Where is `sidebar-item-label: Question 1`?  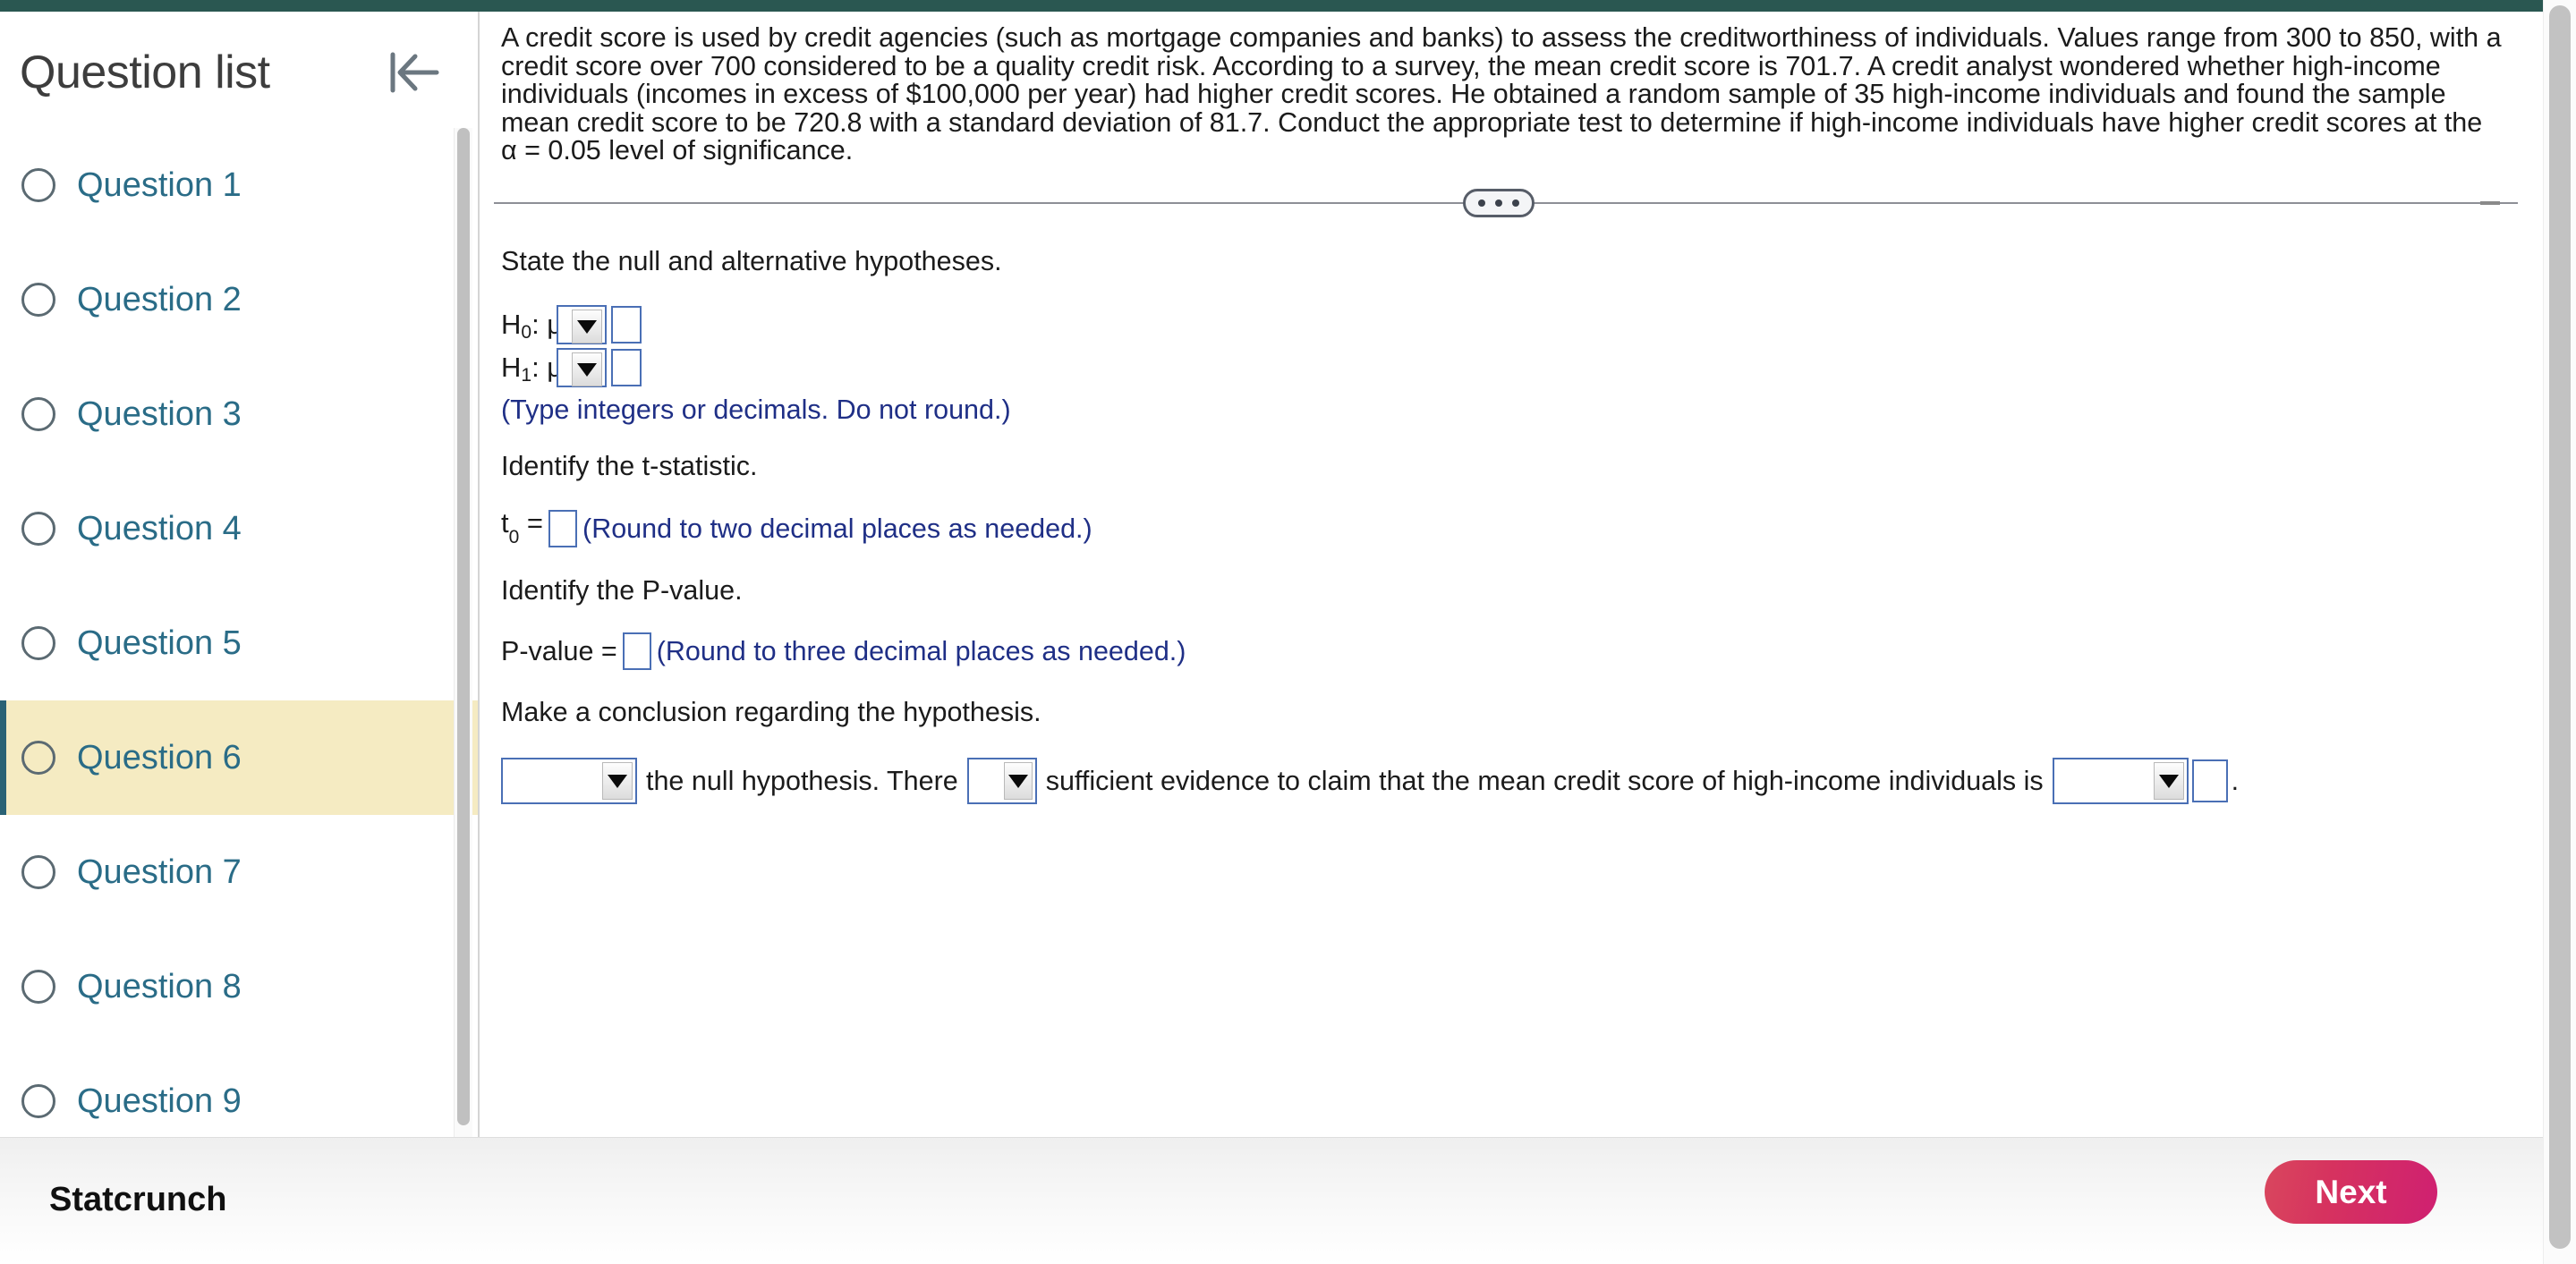 sidebar-item-label: Question 1 is located at coordinates (159, 184).